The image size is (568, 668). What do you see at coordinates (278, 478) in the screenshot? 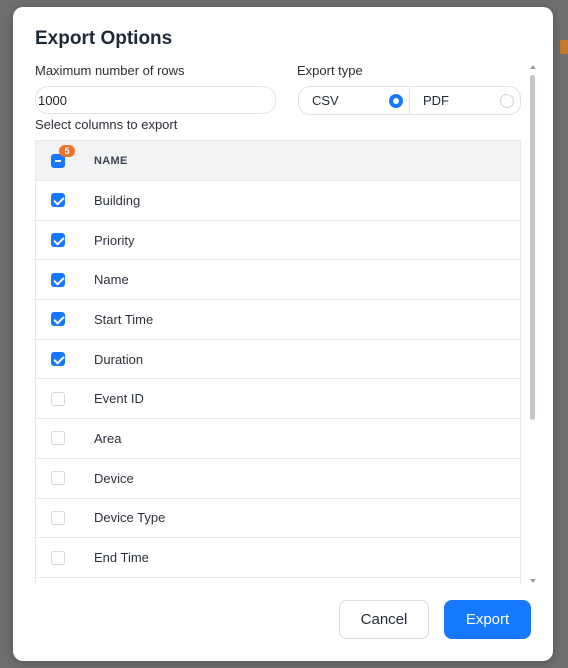
I see `table-row: Device` at bounding box center [278, 478].